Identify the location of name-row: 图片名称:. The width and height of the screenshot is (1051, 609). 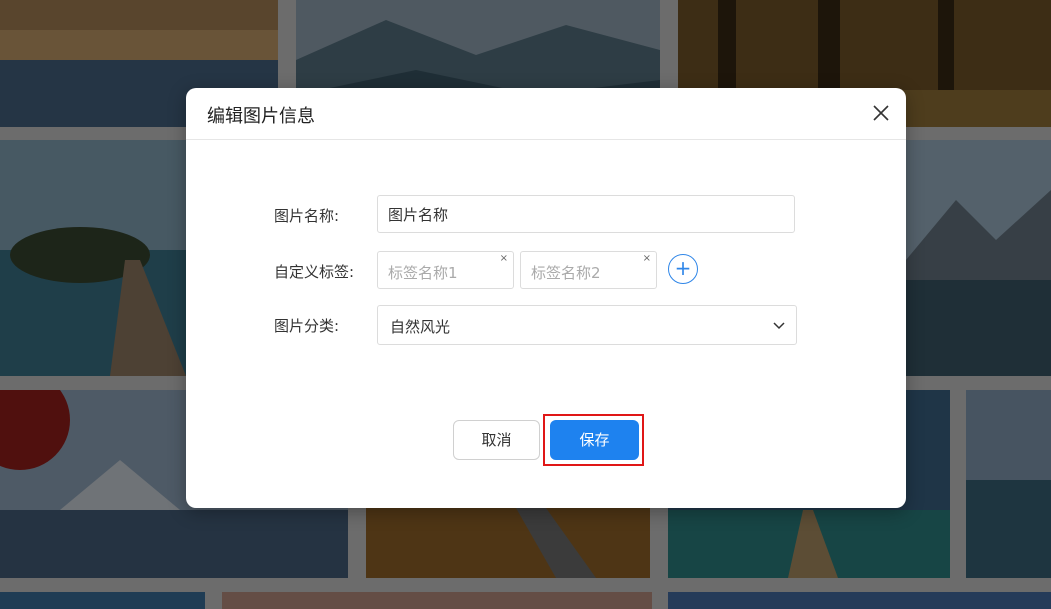
(546, 215).